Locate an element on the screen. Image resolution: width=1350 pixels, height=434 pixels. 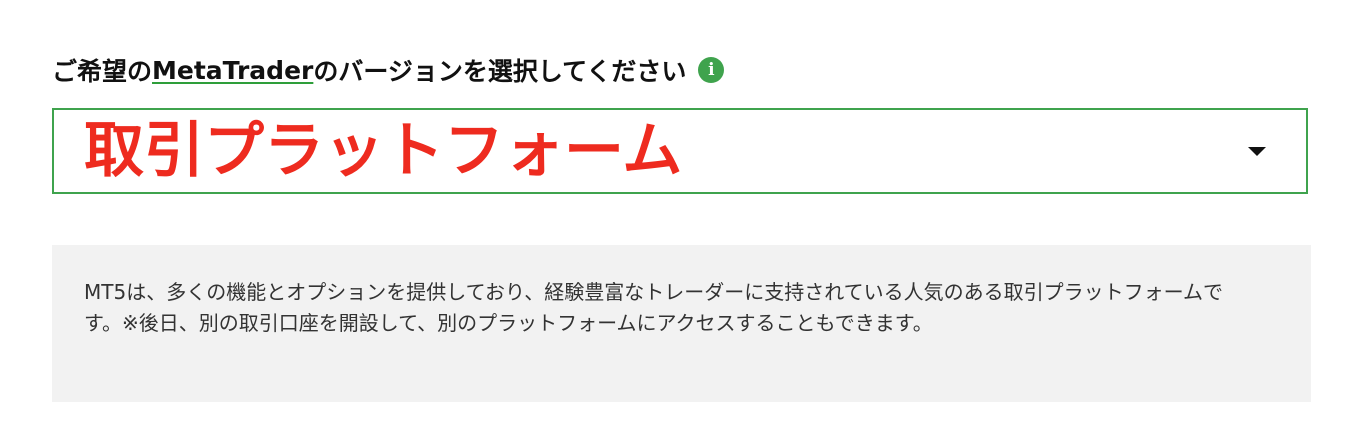
platform-version-label: ご希望の MetaTrader のバージョンを選択してください i is located at coordinates (388, 70).